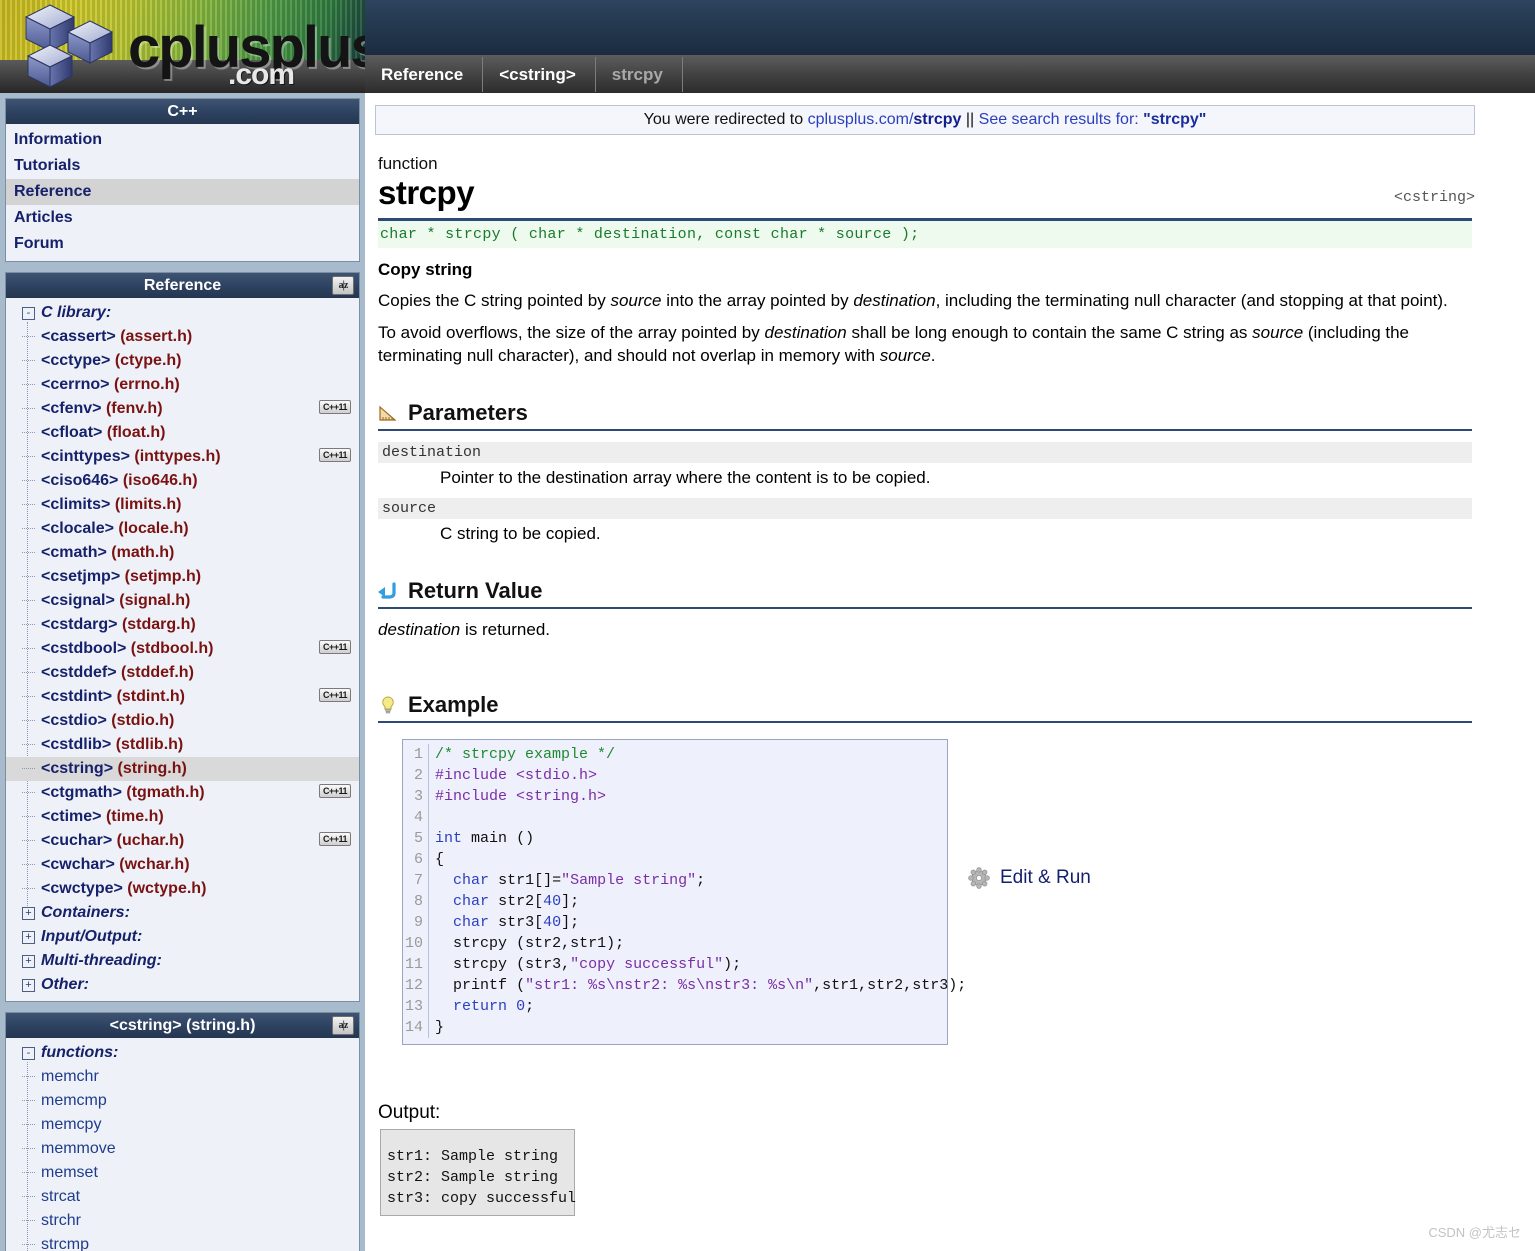  I want to click on sidebar-header-item: <cwctype> (wctype.h), so click(182, 889).